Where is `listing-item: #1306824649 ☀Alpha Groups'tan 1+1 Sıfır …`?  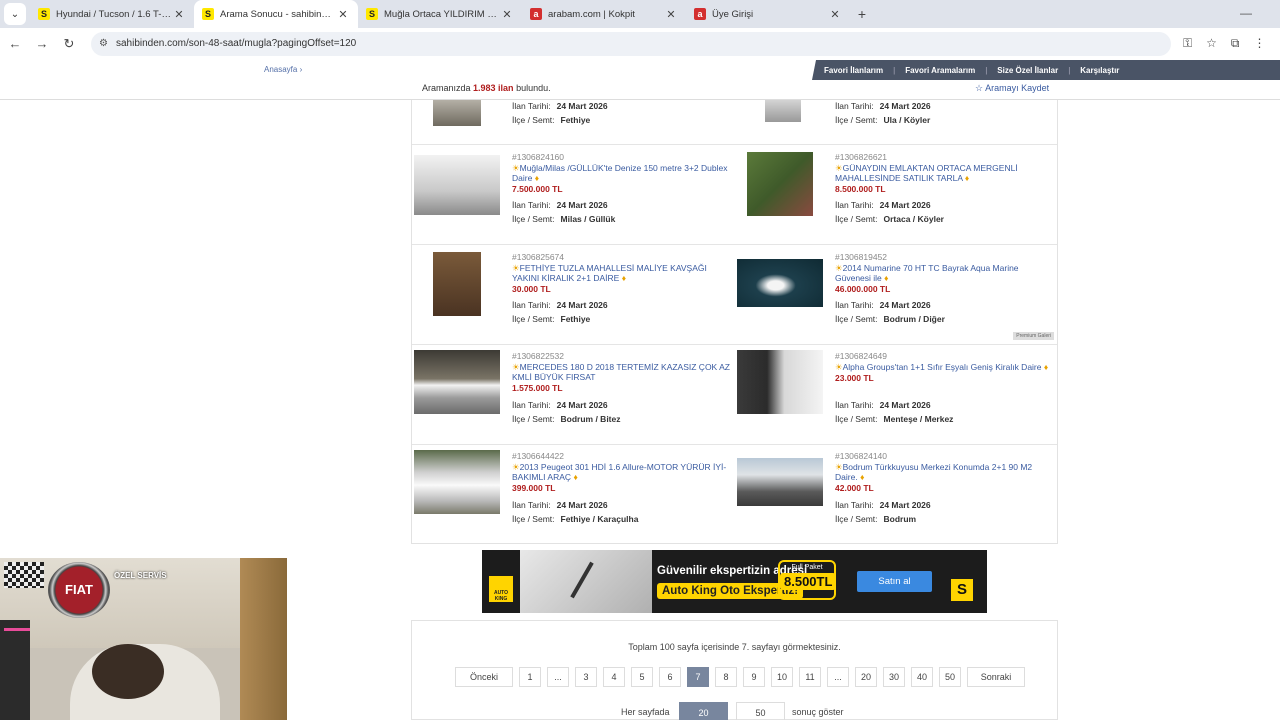
listing-item: #1306824649 ☀Alpha Groups'tan 1+1 Sıfır … is located at coordinates (896, 394).